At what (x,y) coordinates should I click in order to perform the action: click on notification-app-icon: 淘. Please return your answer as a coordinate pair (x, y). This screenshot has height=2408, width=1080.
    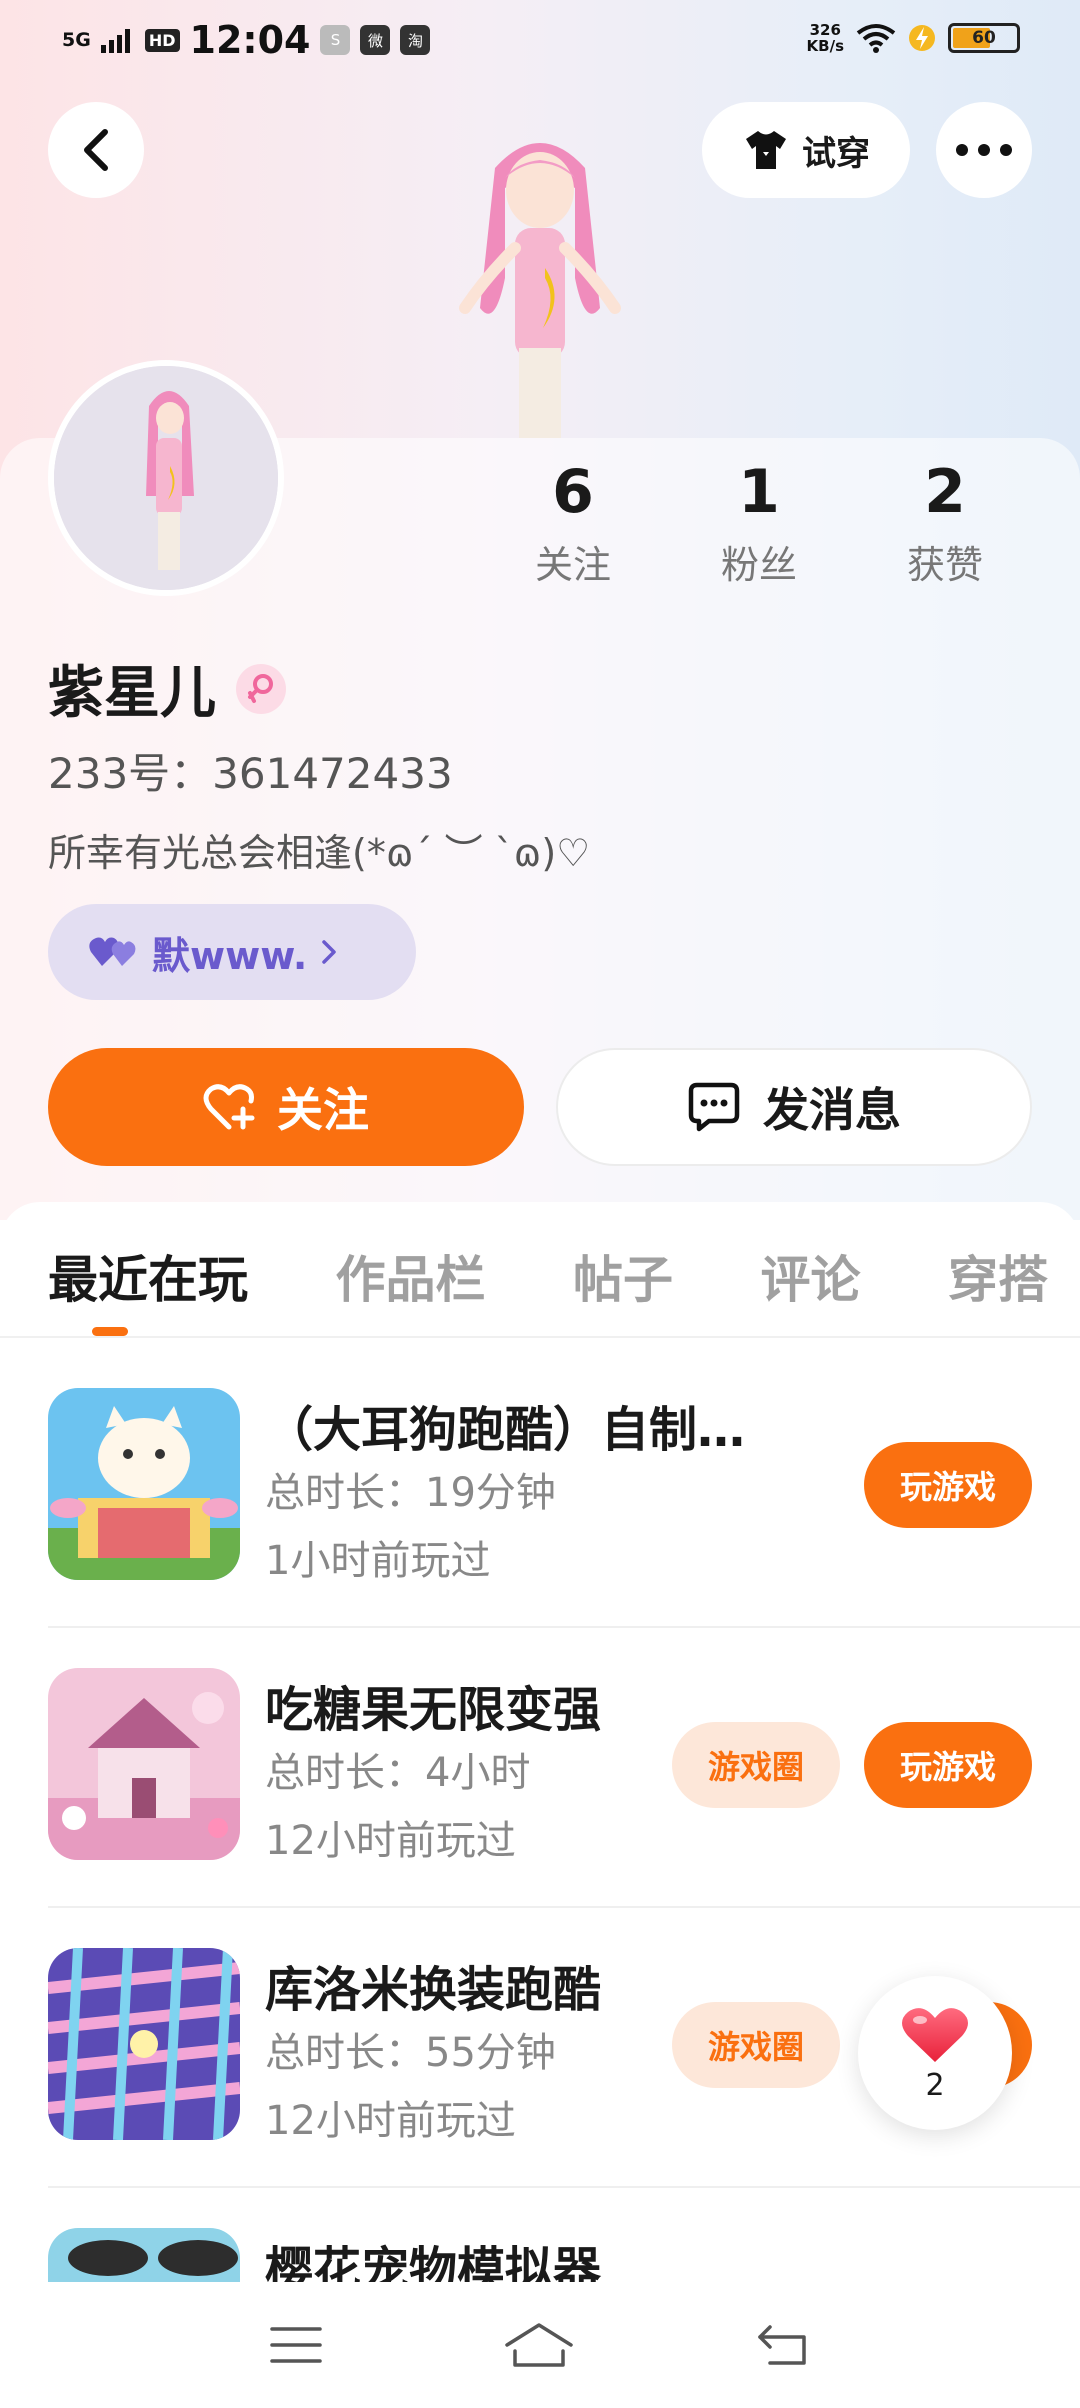
    Looking at the image, I should click on (415, 40).